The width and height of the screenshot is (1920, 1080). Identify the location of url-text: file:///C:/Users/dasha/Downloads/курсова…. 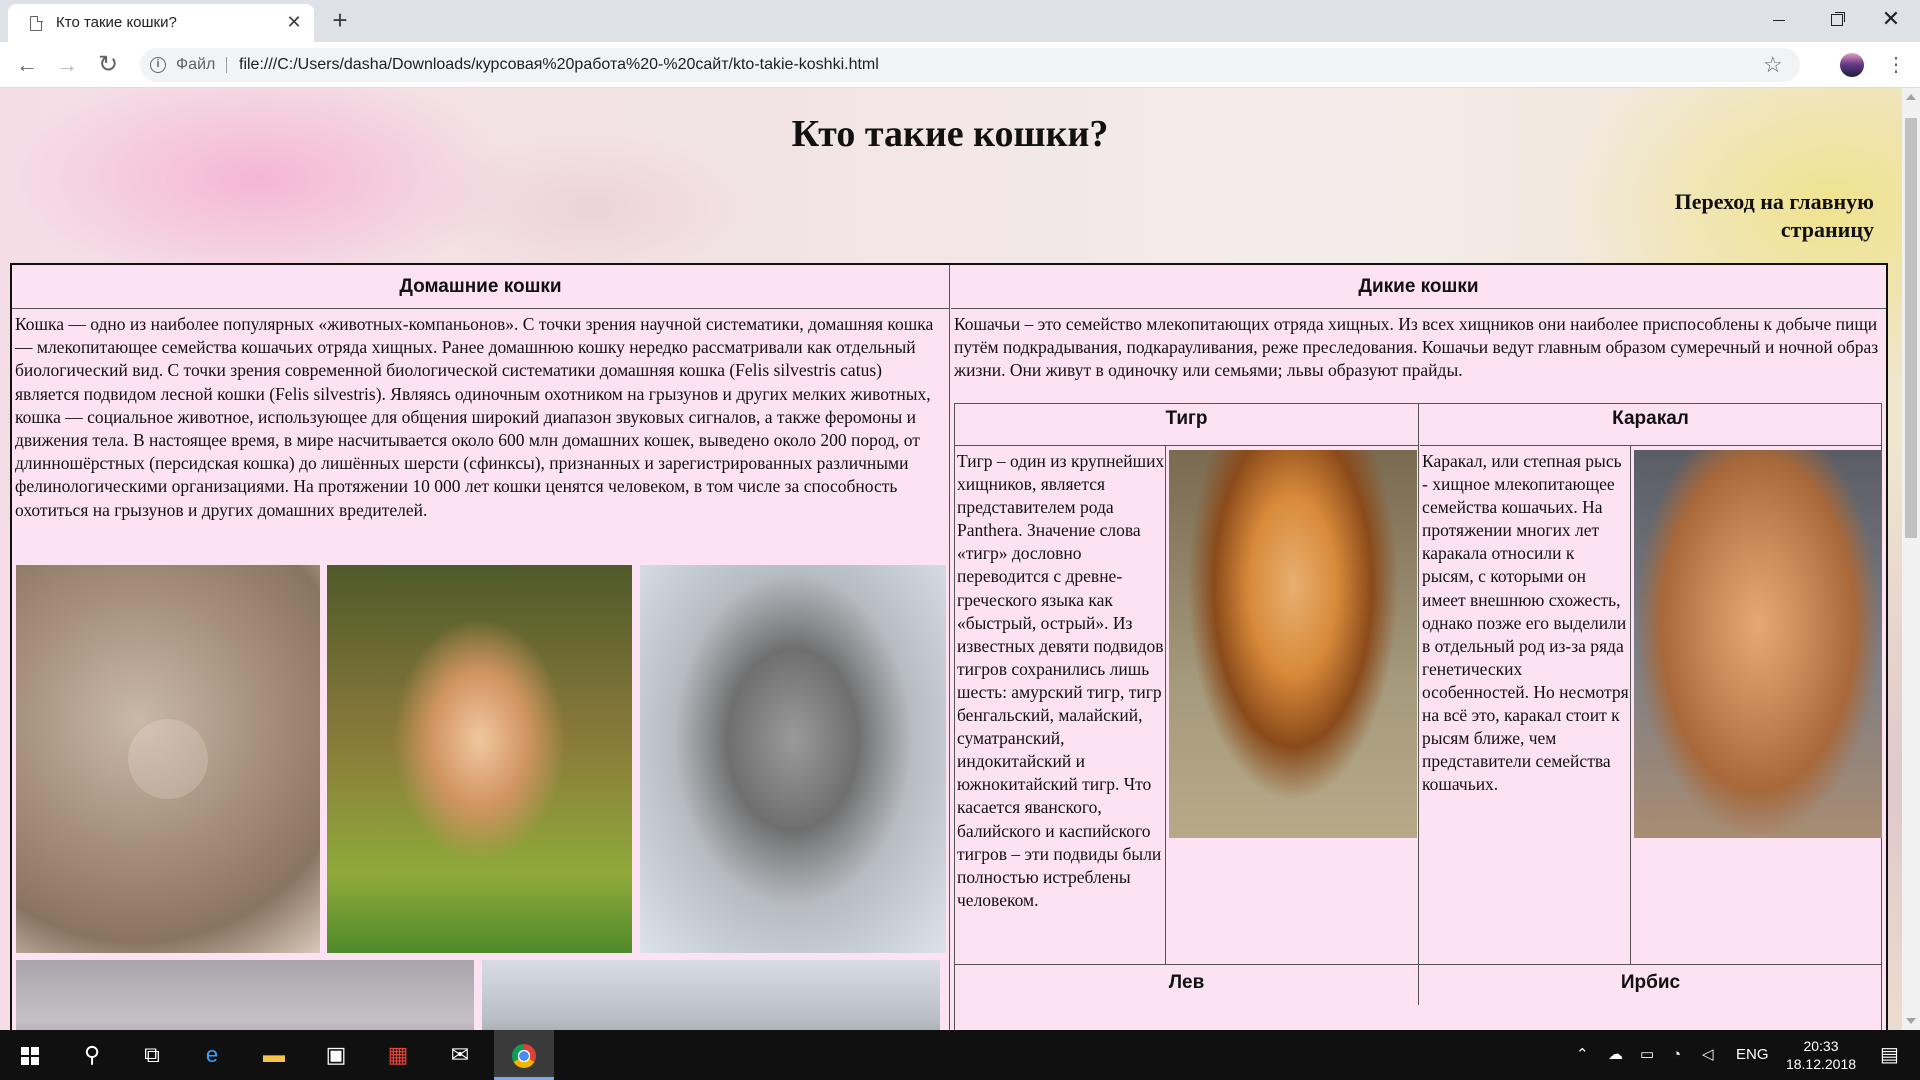
(559, 65).